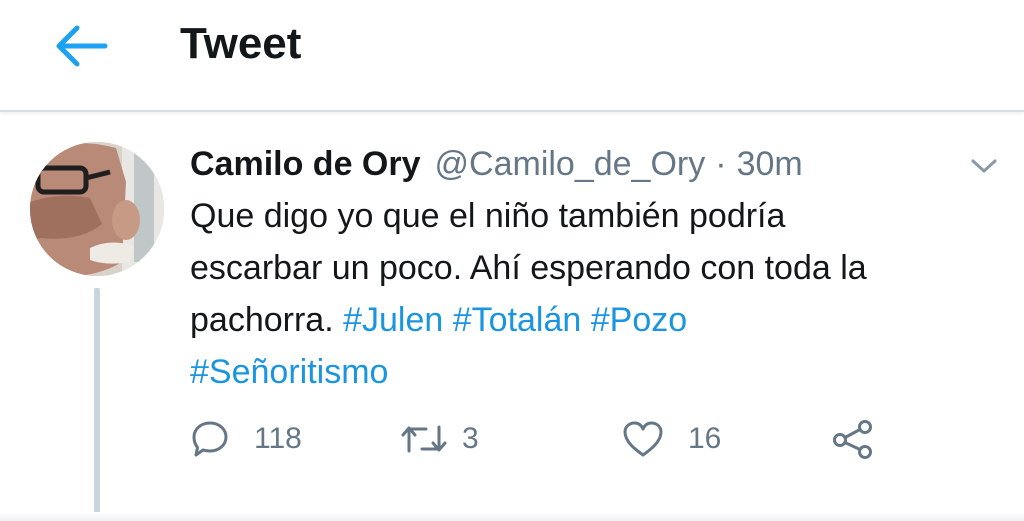 This screenshot has height=521, width=1024. I want to click on hashtag-pozo: #Pozo, so click(639, 320).